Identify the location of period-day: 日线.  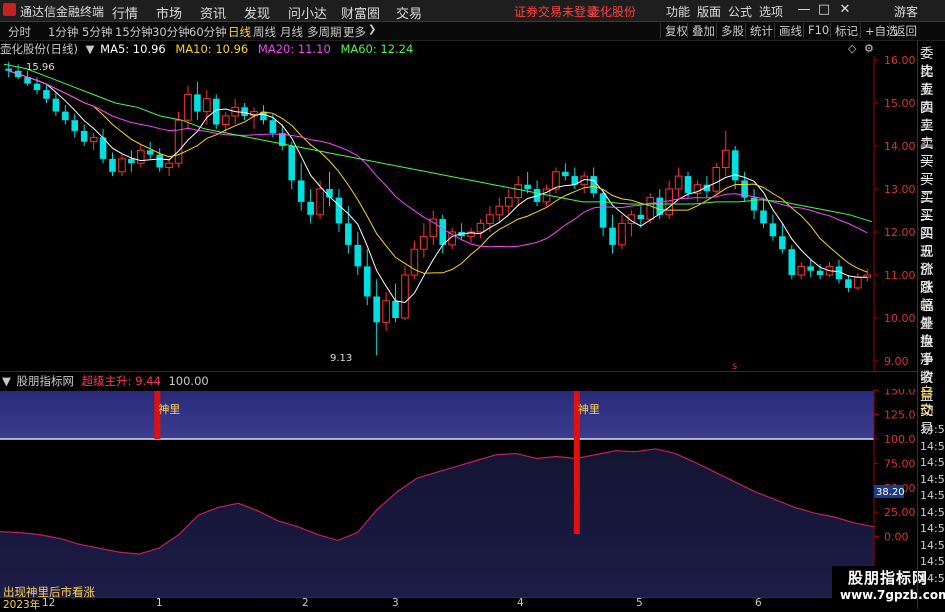
(239, 32).